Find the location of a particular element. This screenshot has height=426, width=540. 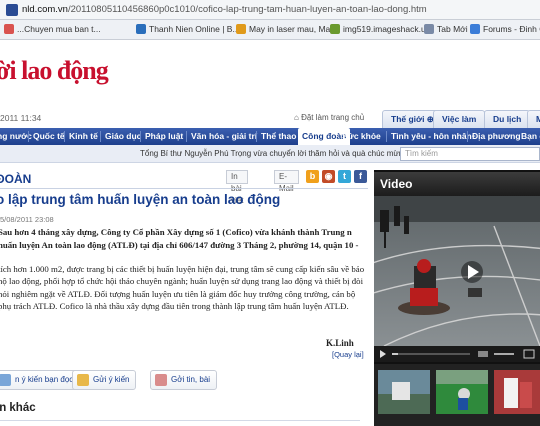

send-article-label: Gởi tin, bài is located at coordinates (191, 379).